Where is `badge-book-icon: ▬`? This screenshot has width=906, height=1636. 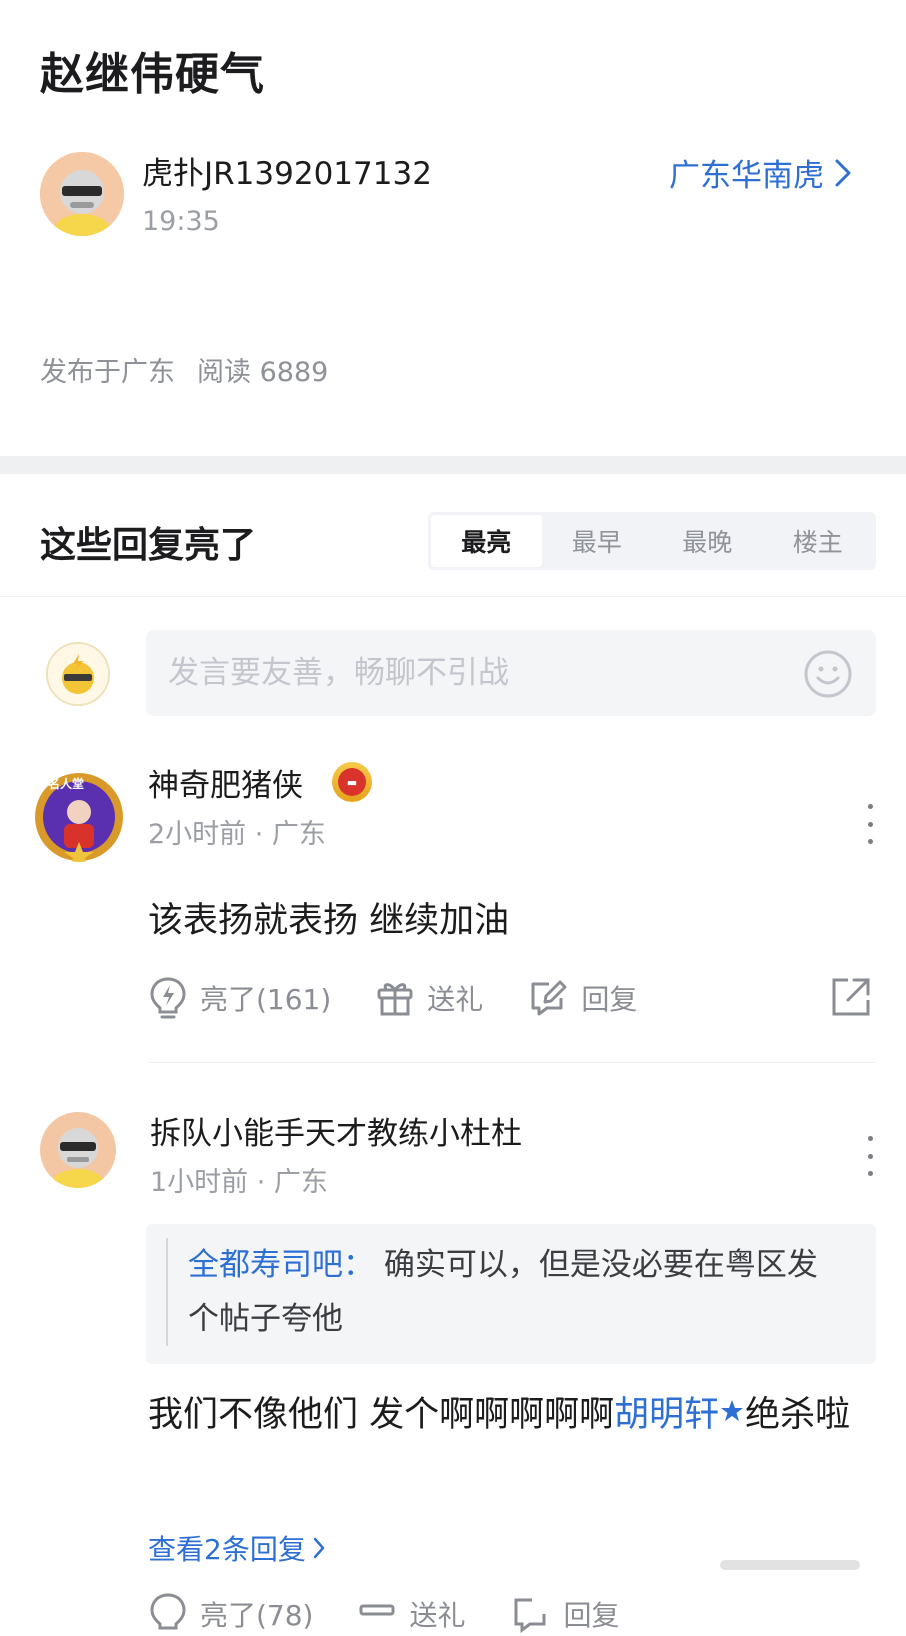 badge-book-icon: ▬ is located at coordinates (352, 782).